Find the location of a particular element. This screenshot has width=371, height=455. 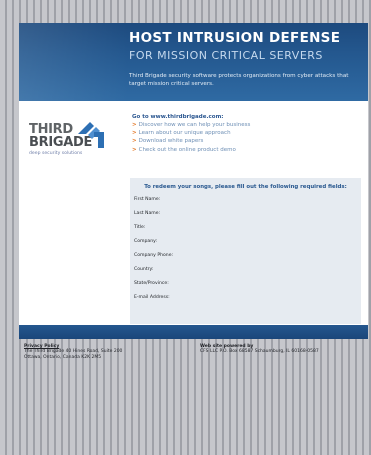

logo-mark-icon is located at coordinates (91, 135).